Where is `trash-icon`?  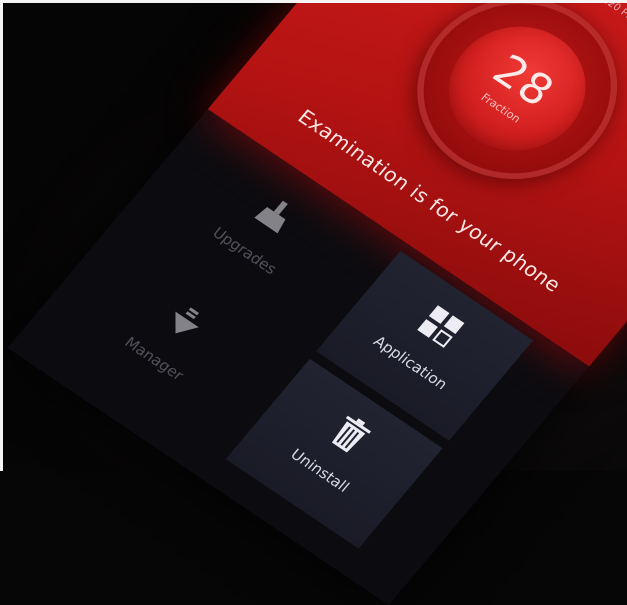
trash-icon is located at coordinates (347, 437).